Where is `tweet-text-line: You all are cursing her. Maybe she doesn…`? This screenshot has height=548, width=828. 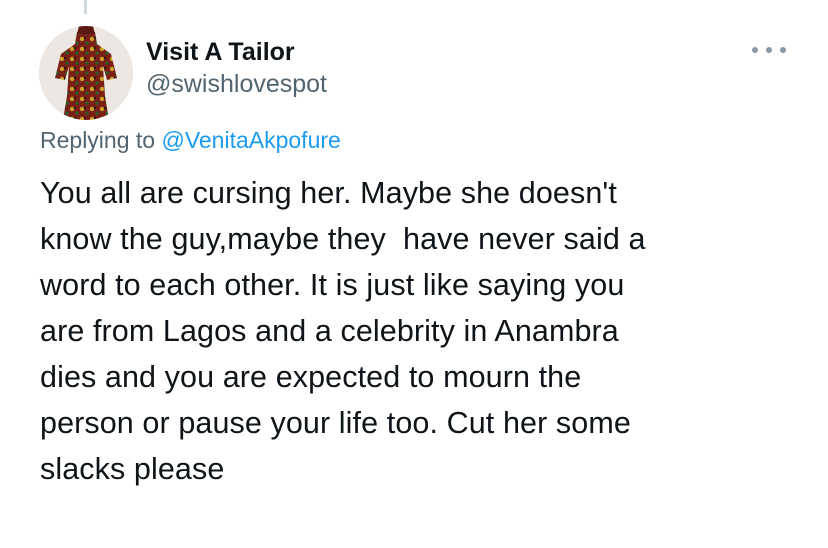
tweet-text-line: You all are cursing her. Maybe she doesn… is located at coordinates (328, 193).